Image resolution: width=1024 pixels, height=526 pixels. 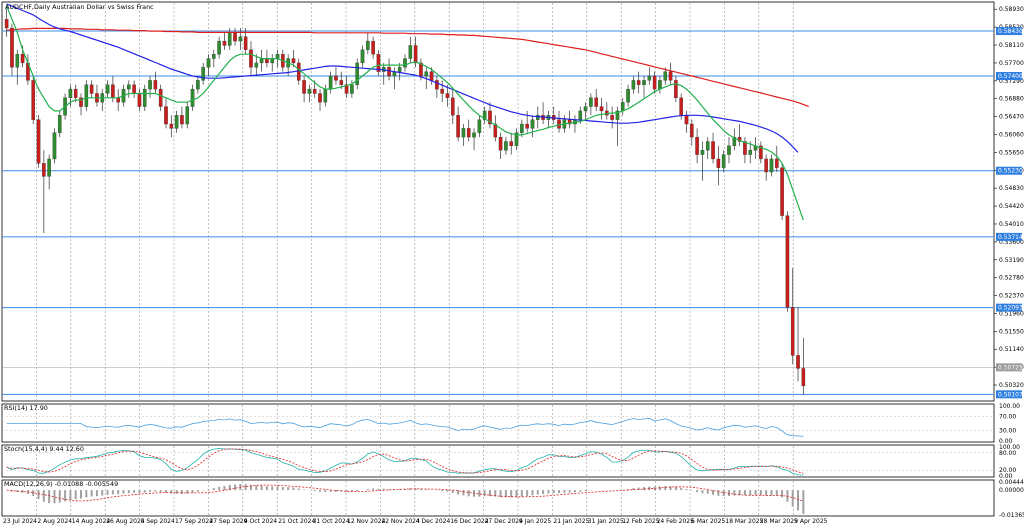 What do you see at coordinates (1010, 171) in the screenshot?
I see `level-tag-label: 0.55230` at bounding box center [1010, 171].